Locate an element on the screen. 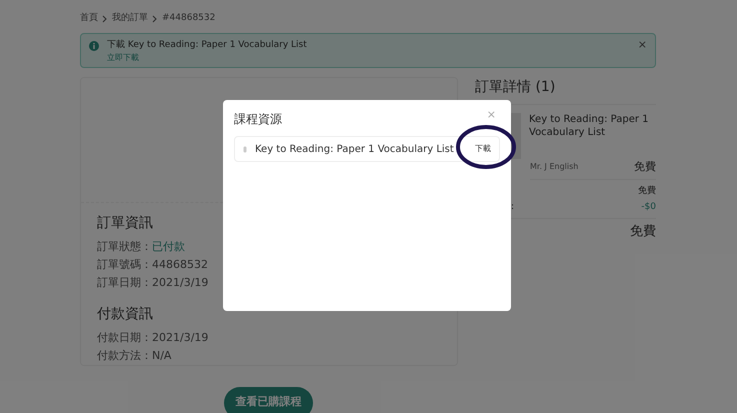  info-line: 付款日期：2021/3/19 is located at coordinates (153, 338).